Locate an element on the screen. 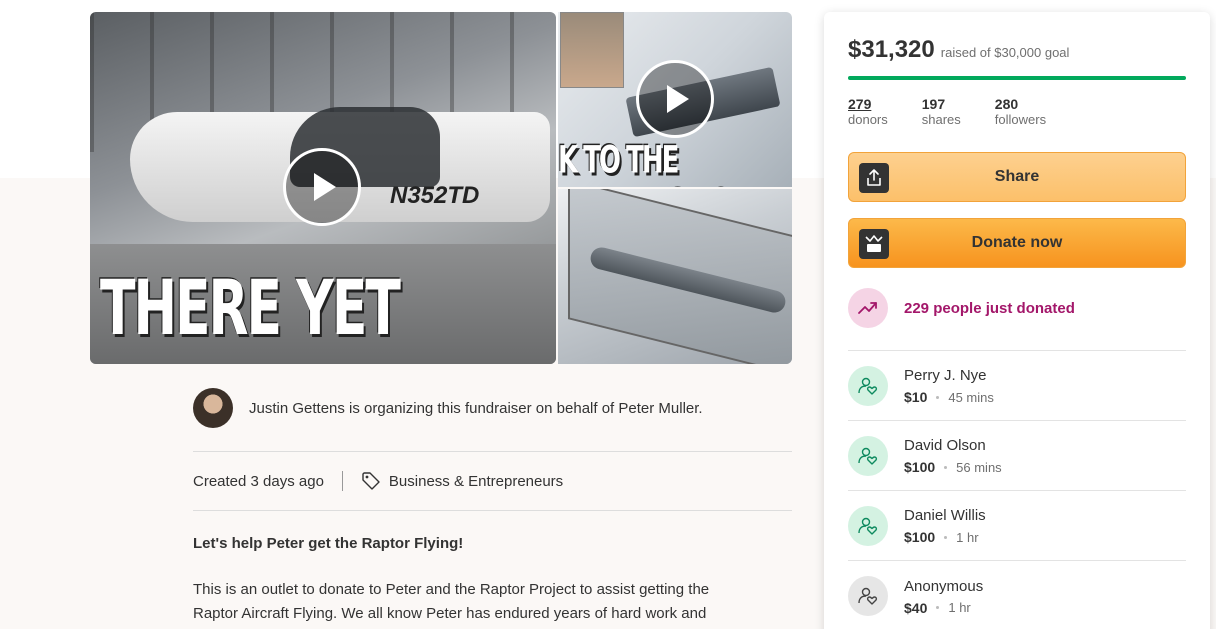  donors-label: donors is located at coordinates (868, 119).